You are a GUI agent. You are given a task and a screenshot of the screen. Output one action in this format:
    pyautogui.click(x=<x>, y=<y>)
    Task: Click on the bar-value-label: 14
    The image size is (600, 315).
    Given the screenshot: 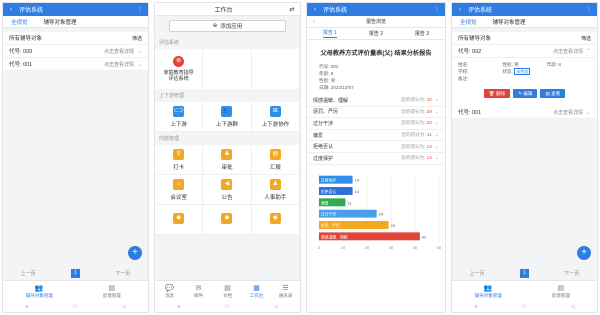 What is the action you would take?
    pyautogui.click(x=357, y=179)
    